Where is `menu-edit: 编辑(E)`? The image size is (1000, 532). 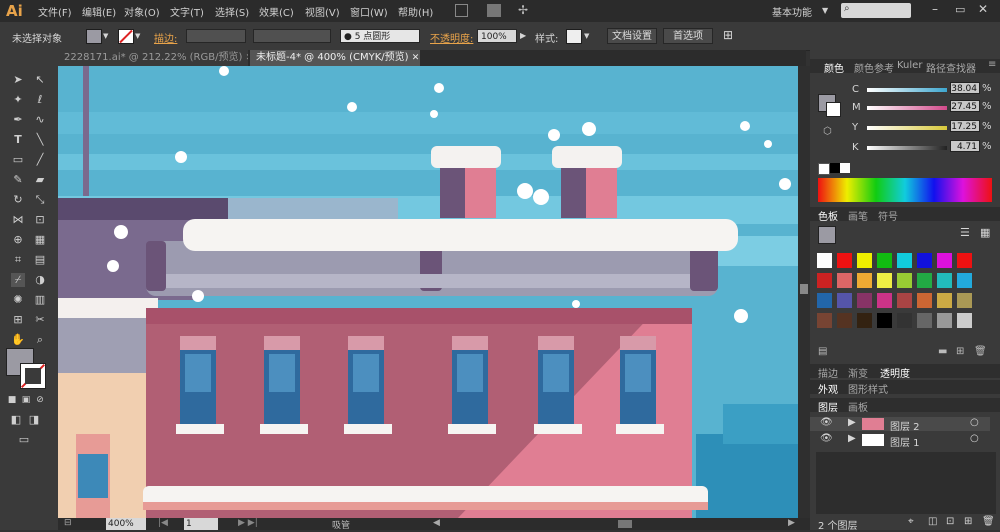 menu-edit: 编辑(E) is located at coordinates (99, 11).